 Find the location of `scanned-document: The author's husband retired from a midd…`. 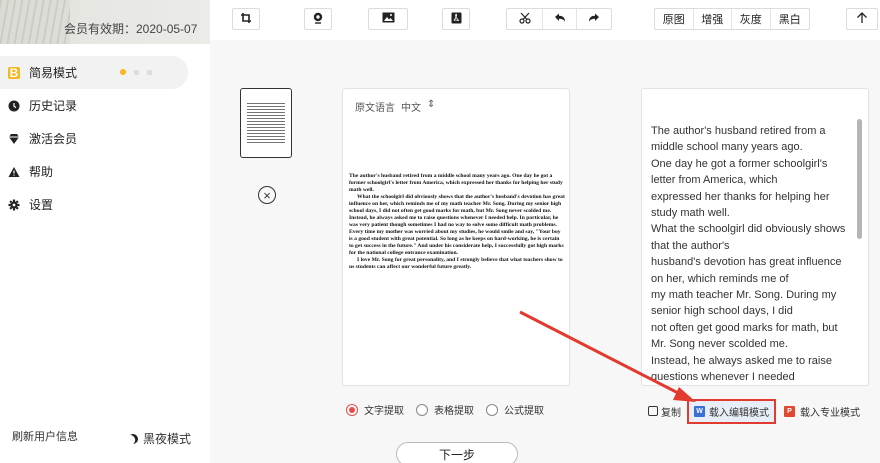

scanned-document: The author's husband retired from a midd… is located at coordinates (457, 222).